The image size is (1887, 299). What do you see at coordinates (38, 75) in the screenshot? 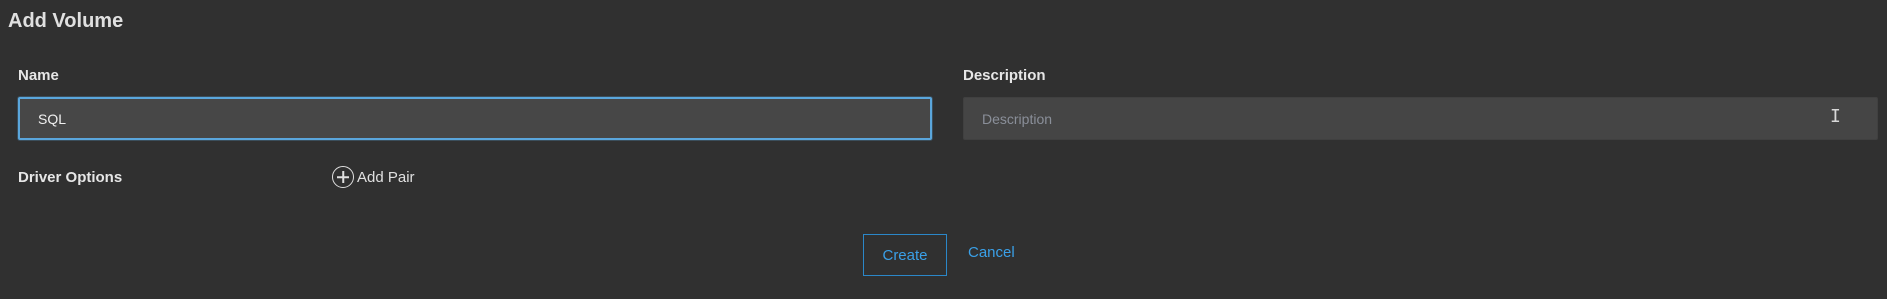
I see `name-label: Name` at bounding box center [38, 75].